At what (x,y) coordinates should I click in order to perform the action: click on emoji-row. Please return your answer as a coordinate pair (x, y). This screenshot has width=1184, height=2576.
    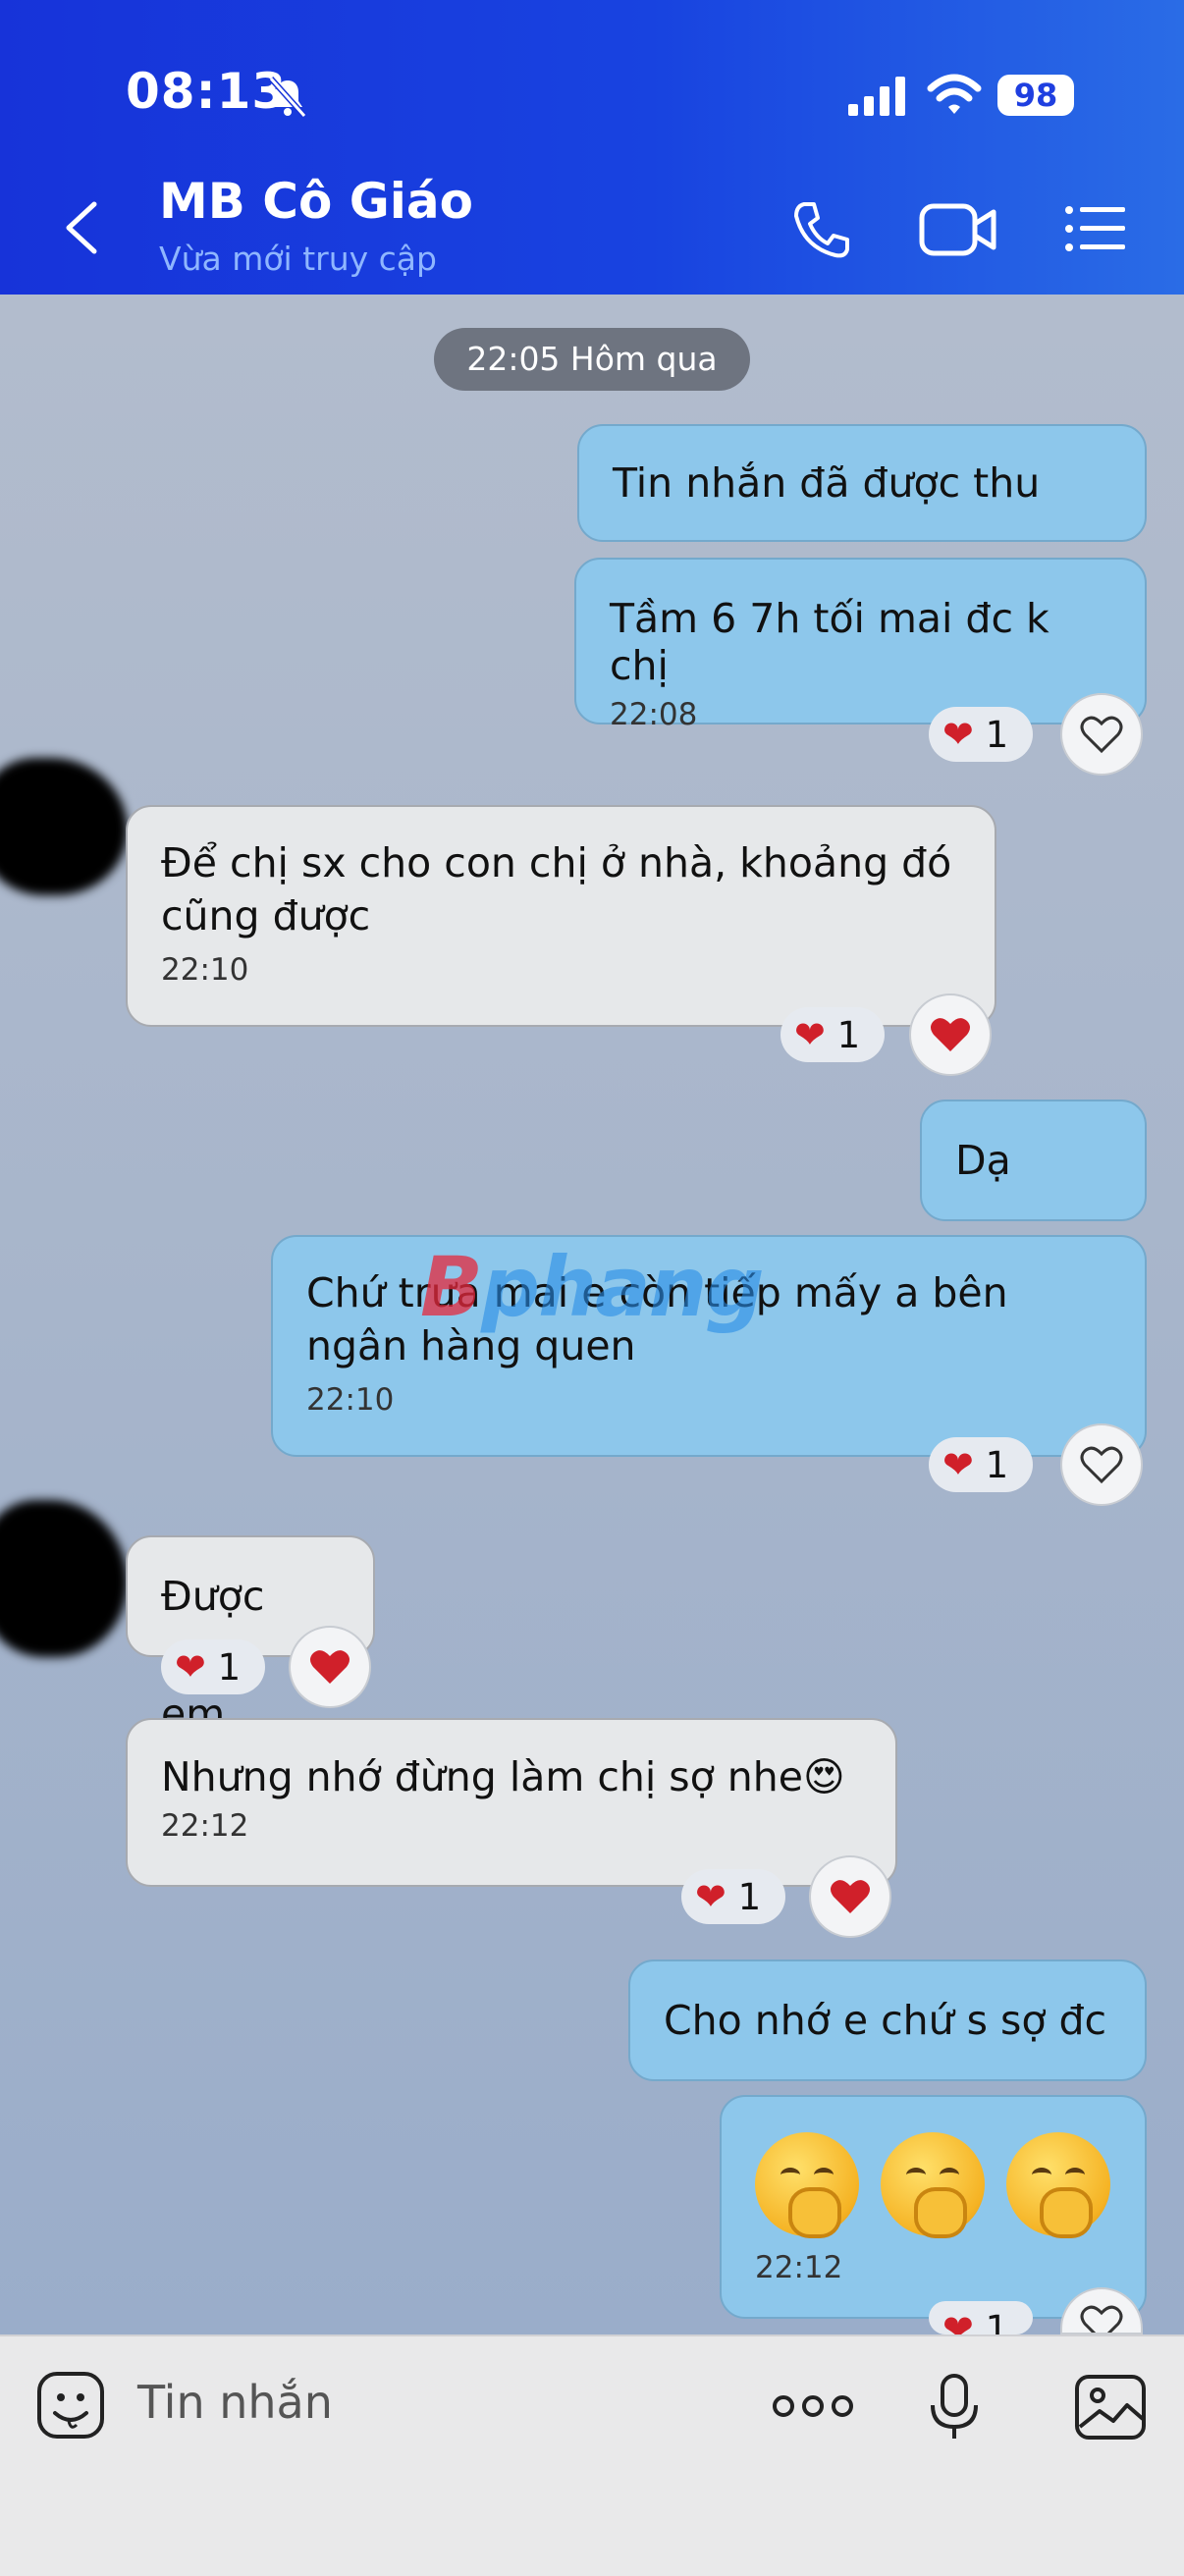
    Looking at the image, I should click on (933, 2185).